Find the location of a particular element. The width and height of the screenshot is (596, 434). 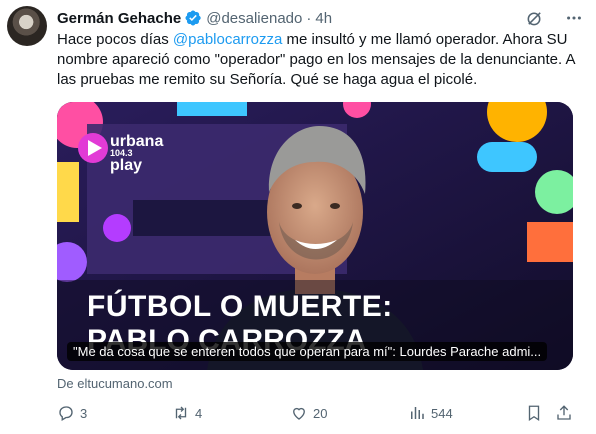

author-name: Germán Gehache is located at coordinates (119, 18).